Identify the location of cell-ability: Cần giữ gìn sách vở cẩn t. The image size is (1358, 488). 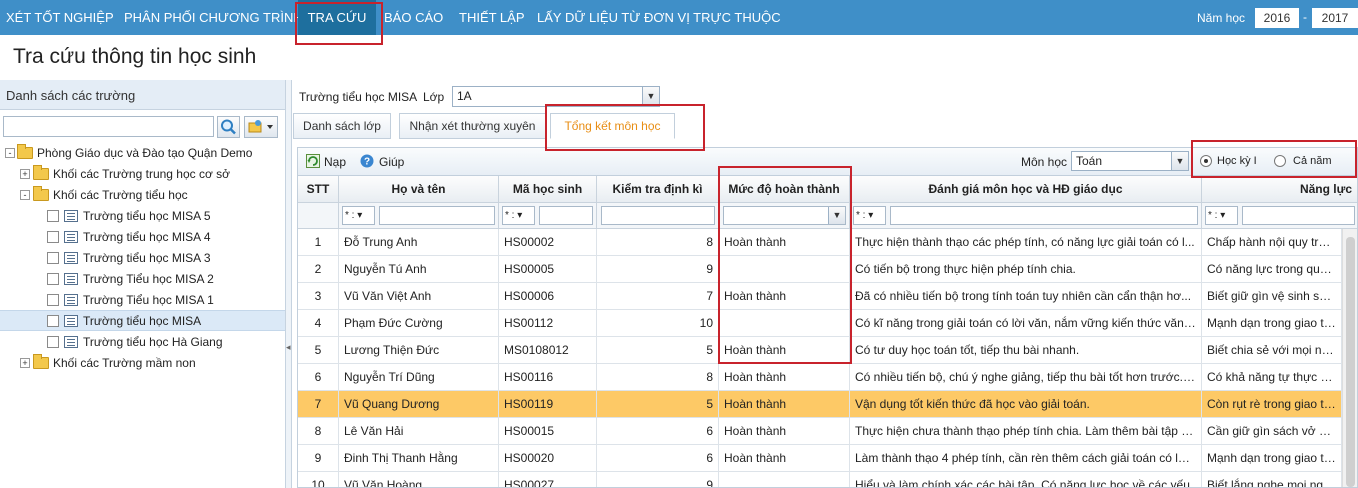
(1272, 431).